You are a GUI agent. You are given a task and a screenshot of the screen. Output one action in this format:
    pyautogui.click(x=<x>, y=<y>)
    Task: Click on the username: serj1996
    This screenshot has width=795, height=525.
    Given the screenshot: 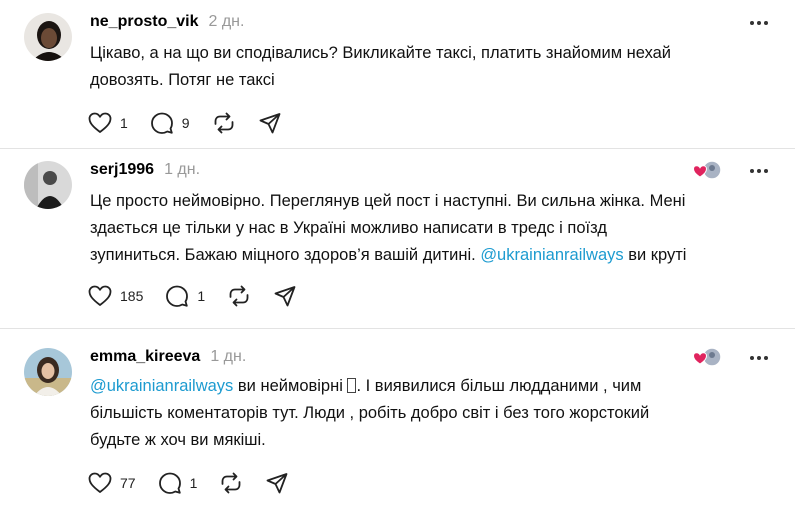 What is the action you would take?
    pyautogui.click(x=122, y=170)
    